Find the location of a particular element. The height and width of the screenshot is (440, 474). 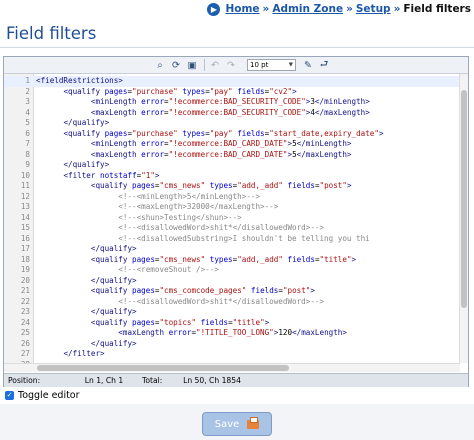

line-number: 12 is located at coordinates (25, 196).